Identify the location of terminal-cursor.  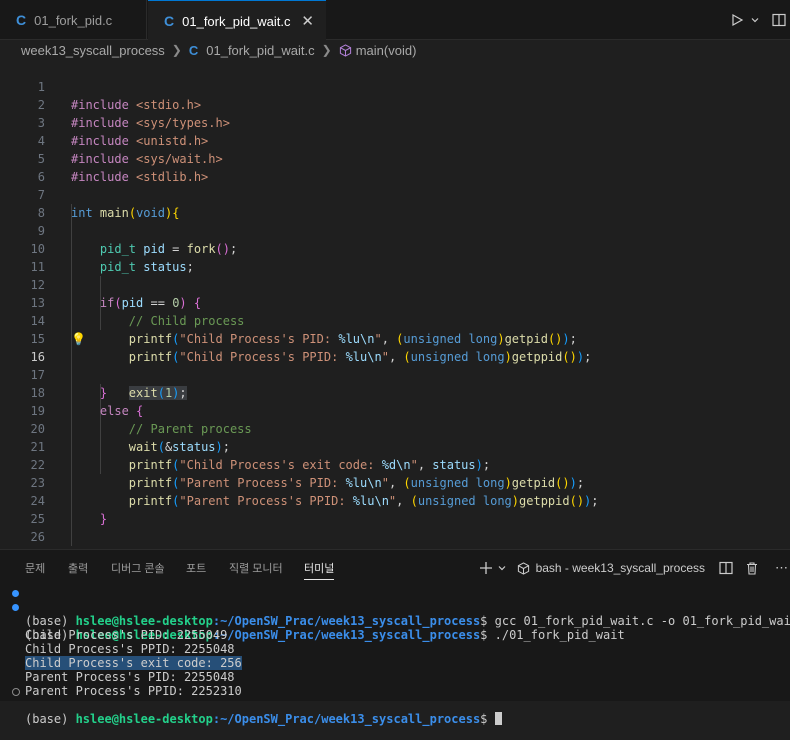
(498, 718).